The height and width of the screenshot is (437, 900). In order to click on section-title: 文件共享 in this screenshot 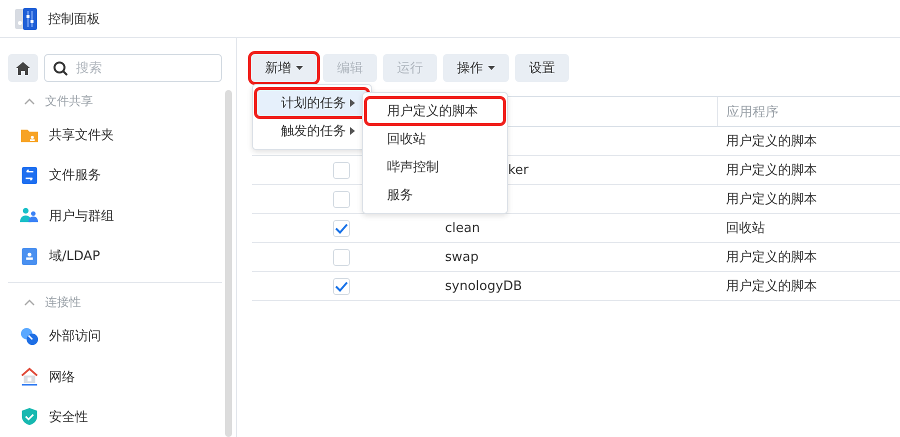, I will do `click(69, 101)`.